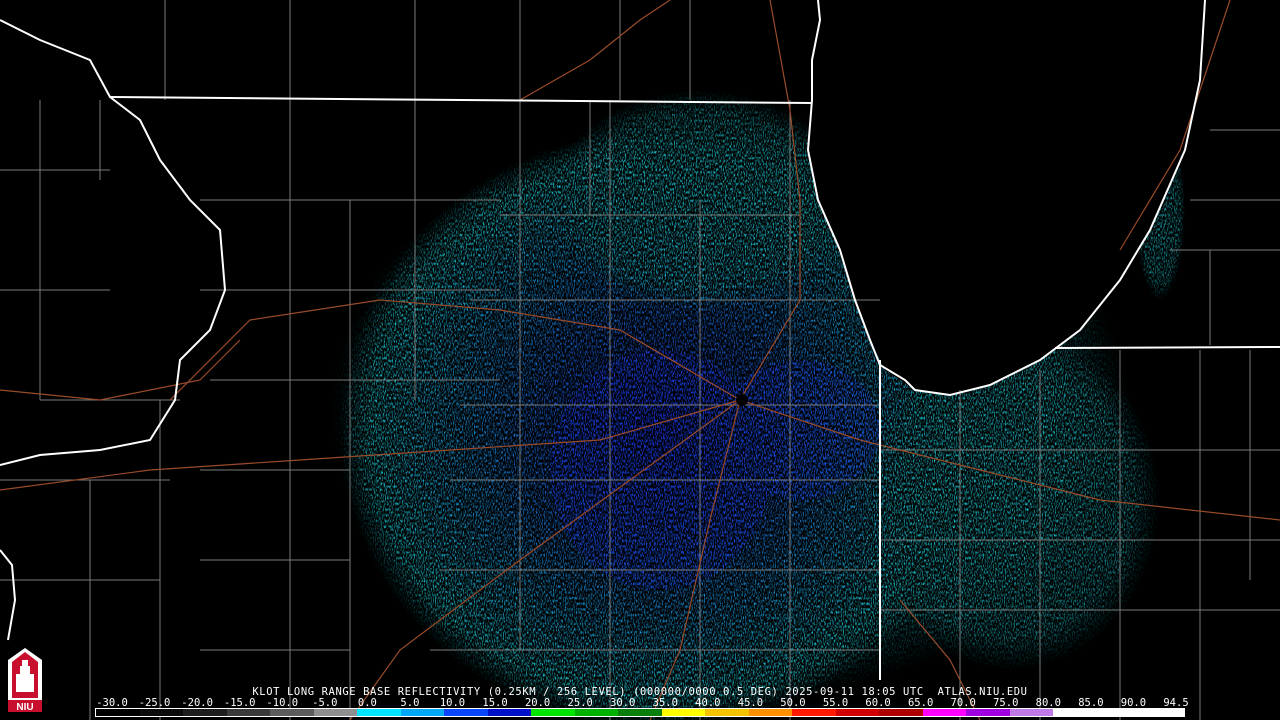 The width and height of the screenshot is (1280, 720). What do you see at coordinates (623, 703) in the screenshot?
I see `color-scale-label: 30.0` at bounding box center [623, 703].